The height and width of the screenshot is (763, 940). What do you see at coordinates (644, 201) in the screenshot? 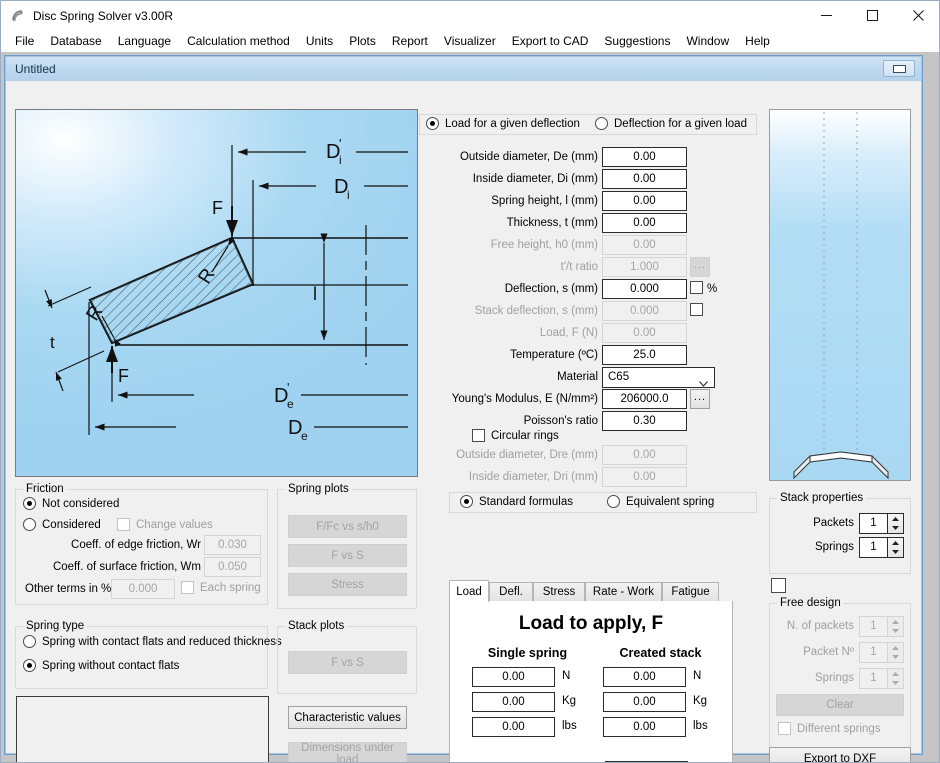
I see `input-spring-height: 0.00` at bounding box center [644, 201].